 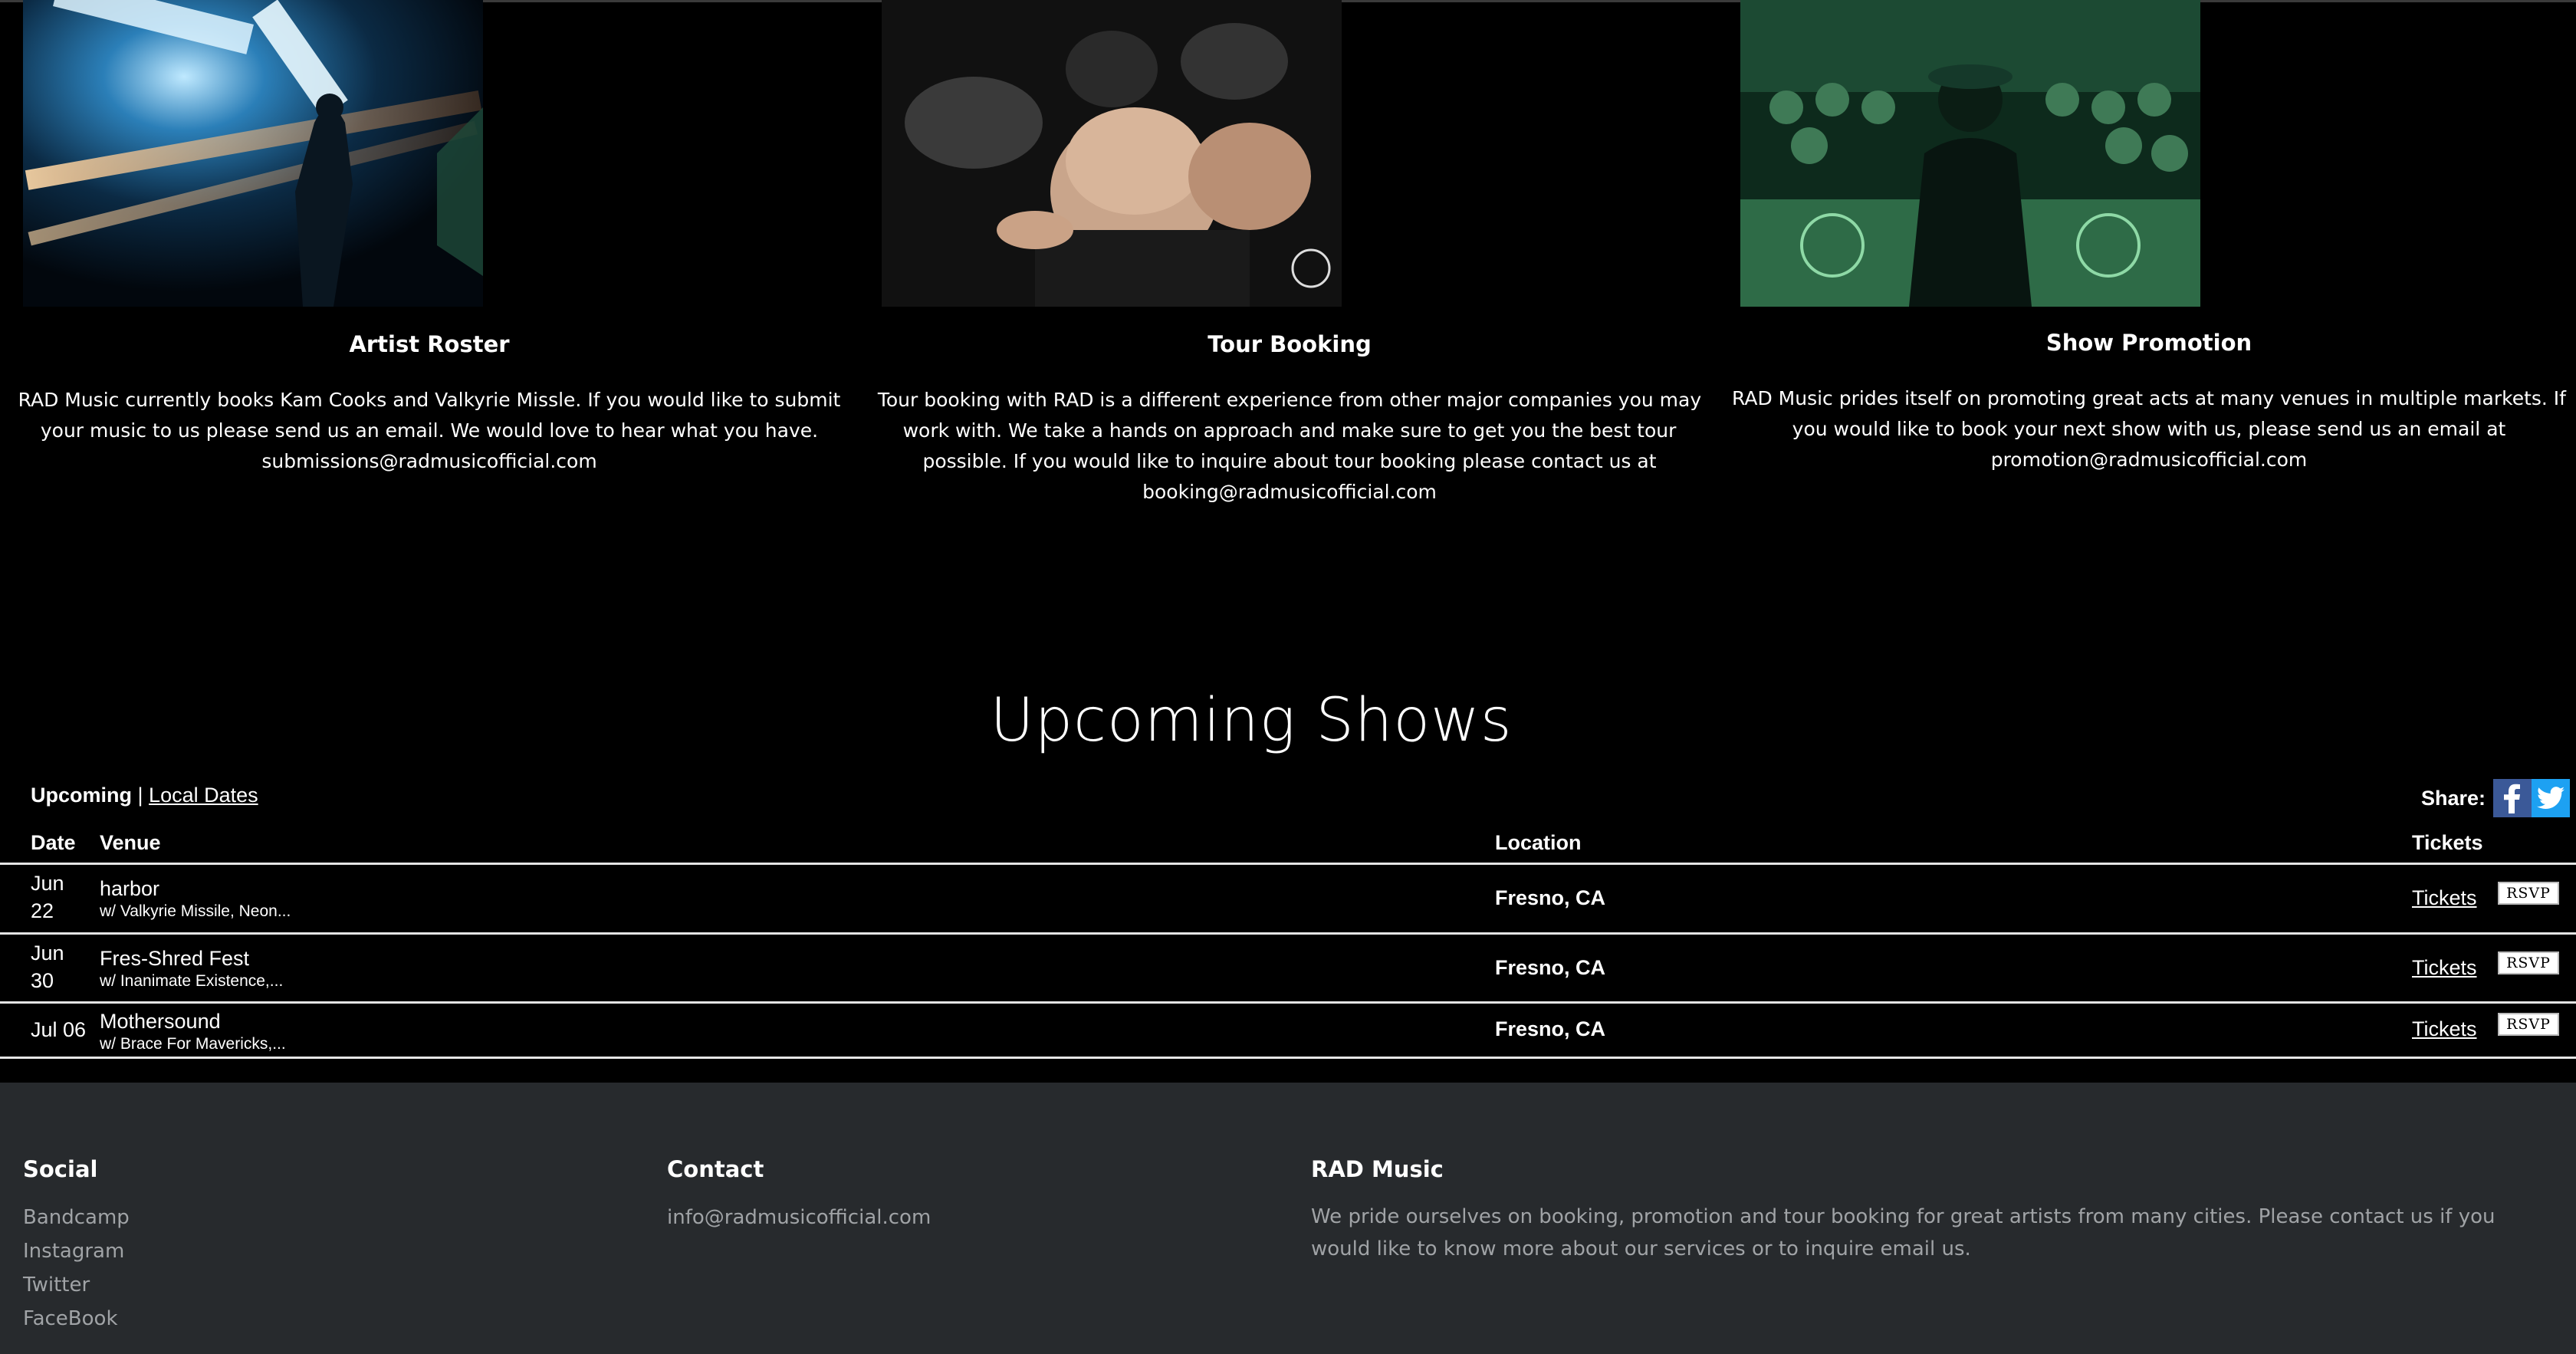 What do you see at coordinates (174, 959) in the screenshot?
I see `venue-name: Fres-Shred Fest` at bounding box center [174, 959].